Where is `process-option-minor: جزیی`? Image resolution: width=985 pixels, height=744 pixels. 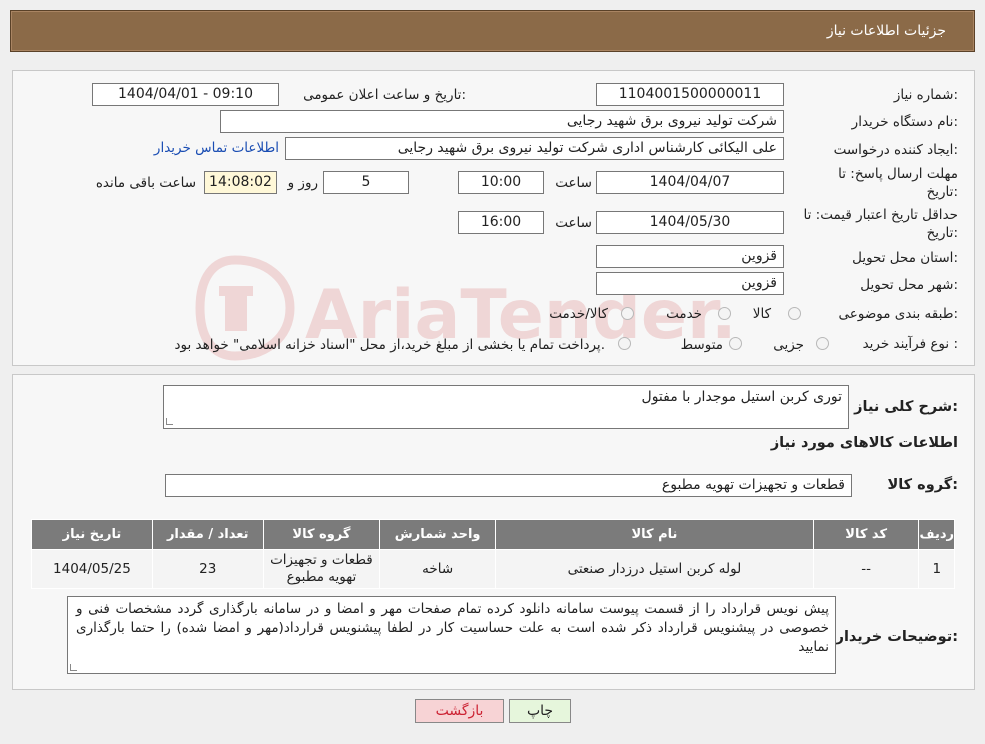
process-option-minor: جزیی is located at coordinates (788, 345).